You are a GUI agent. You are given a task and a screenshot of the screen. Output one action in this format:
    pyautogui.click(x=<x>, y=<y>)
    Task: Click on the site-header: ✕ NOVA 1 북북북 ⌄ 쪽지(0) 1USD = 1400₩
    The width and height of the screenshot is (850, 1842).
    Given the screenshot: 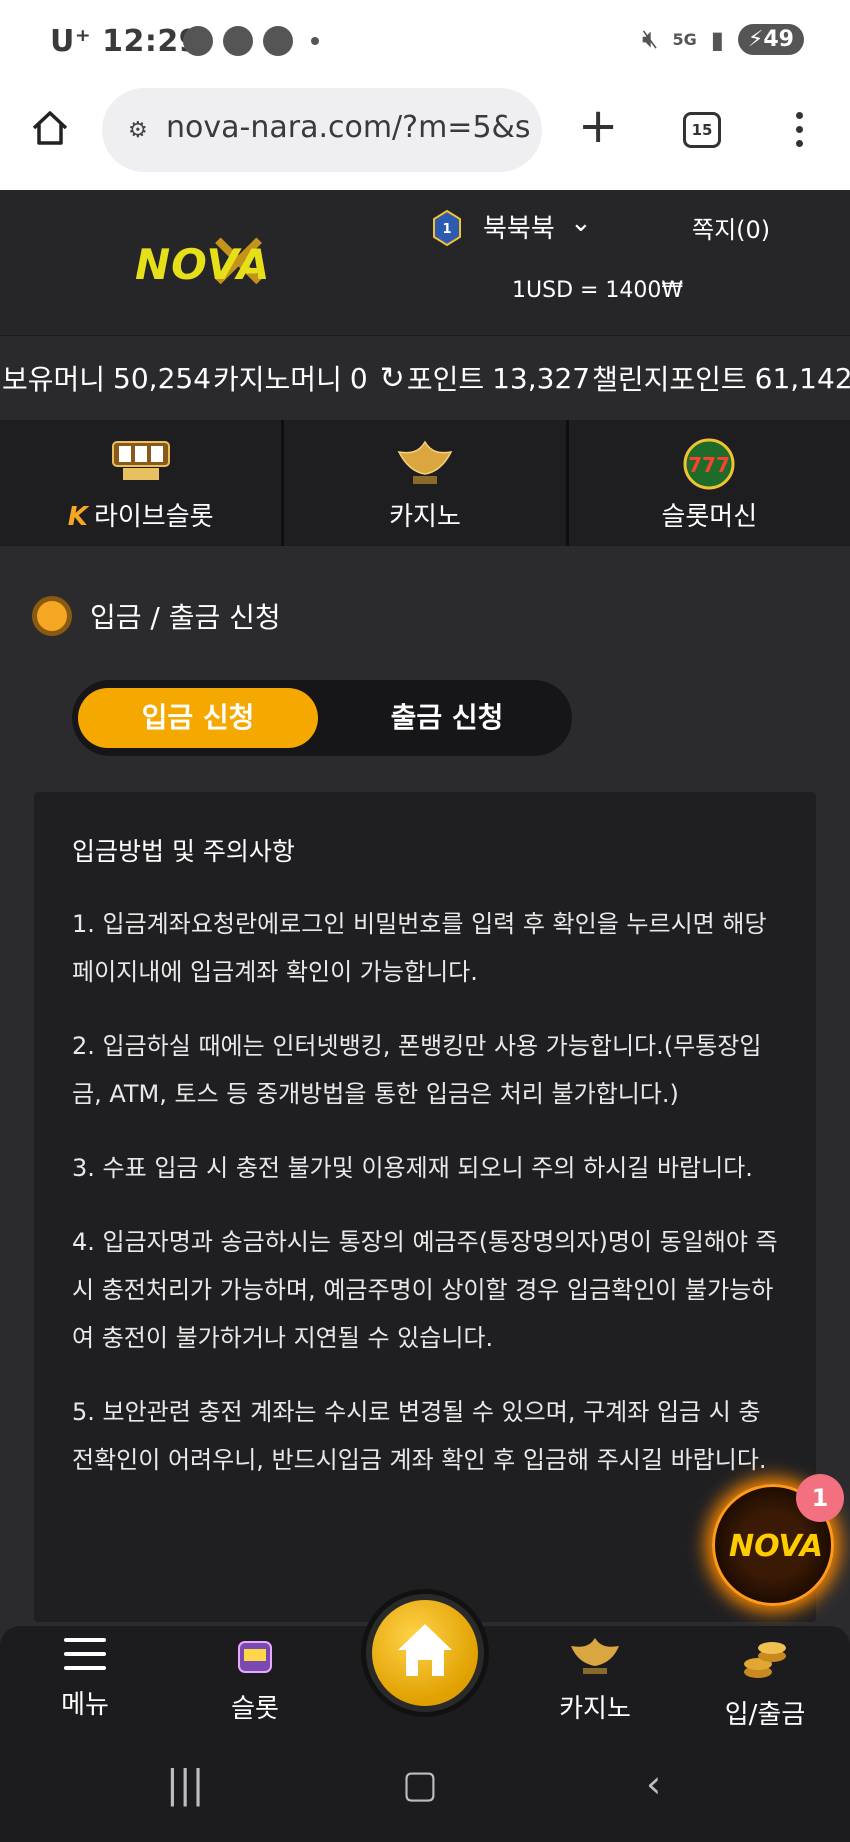 What is the action you would take?
    pyautogui.click(x=425, y=263)
    